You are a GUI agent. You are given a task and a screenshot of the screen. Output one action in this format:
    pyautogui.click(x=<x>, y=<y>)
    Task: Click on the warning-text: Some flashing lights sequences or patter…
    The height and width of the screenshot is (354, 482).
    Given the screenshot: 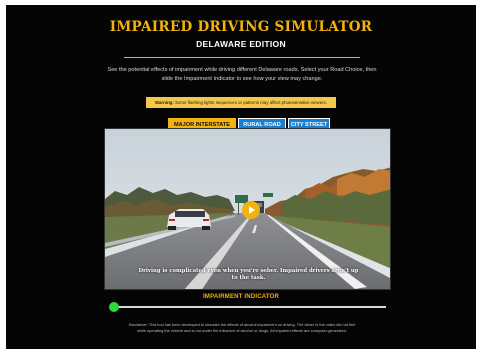 What is the action you would take?
    pyautogui.click(x=251, y=102)
    